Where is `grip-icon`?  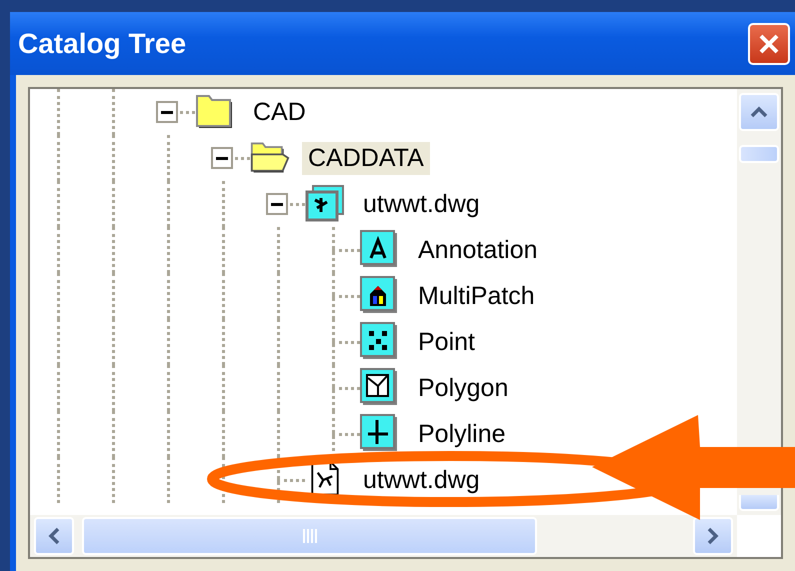
grip-icon is located at coordinates (310, 536).